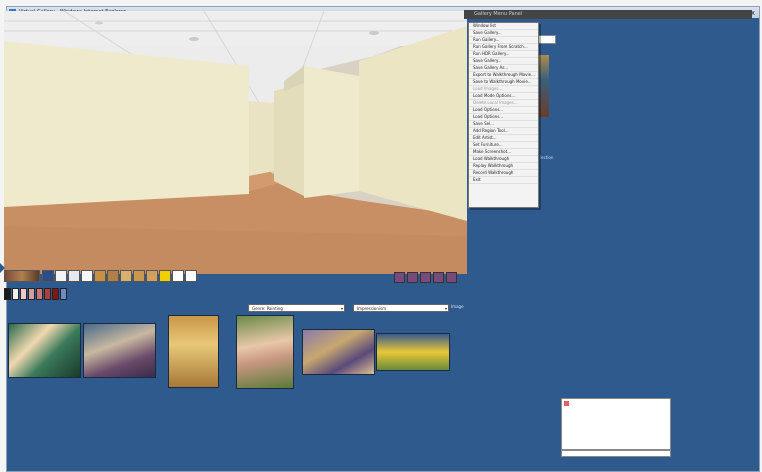 Image resolution: width=762 pixels, height=472 pixels. I want to click on genre-select: Genre: Painting ▾, so click(296, 308).